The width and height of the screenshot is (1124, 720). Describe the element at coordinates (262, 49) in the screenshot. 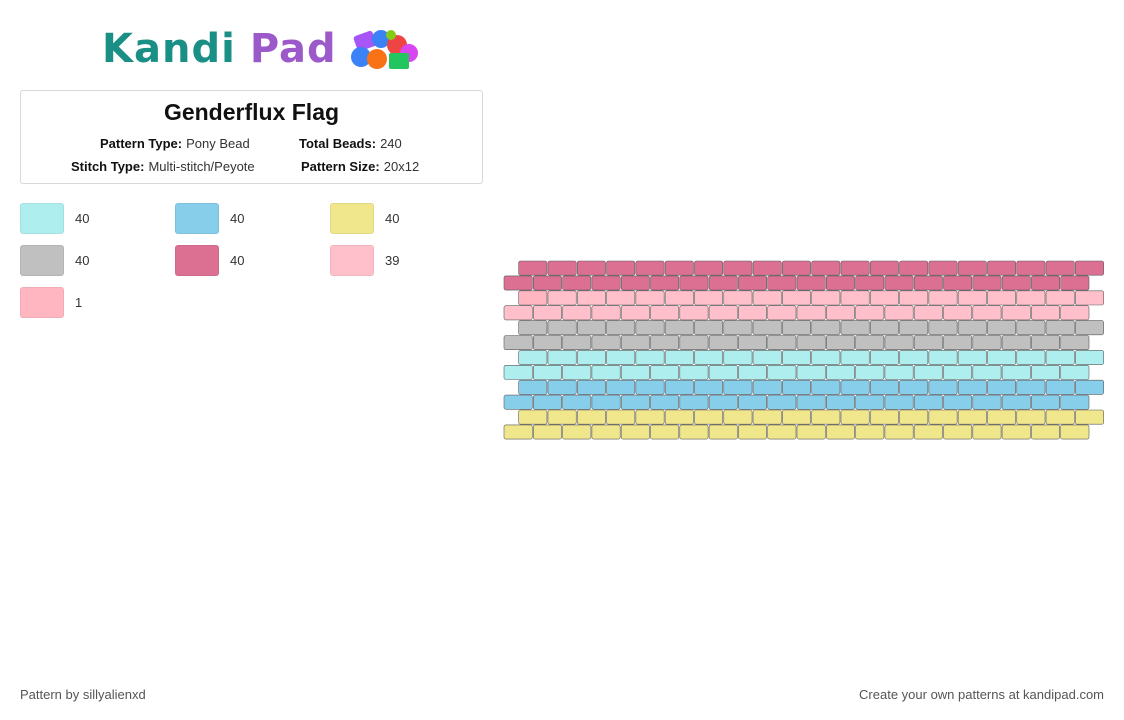

I see `kandipad-logo: Kandi Pad` at that location.